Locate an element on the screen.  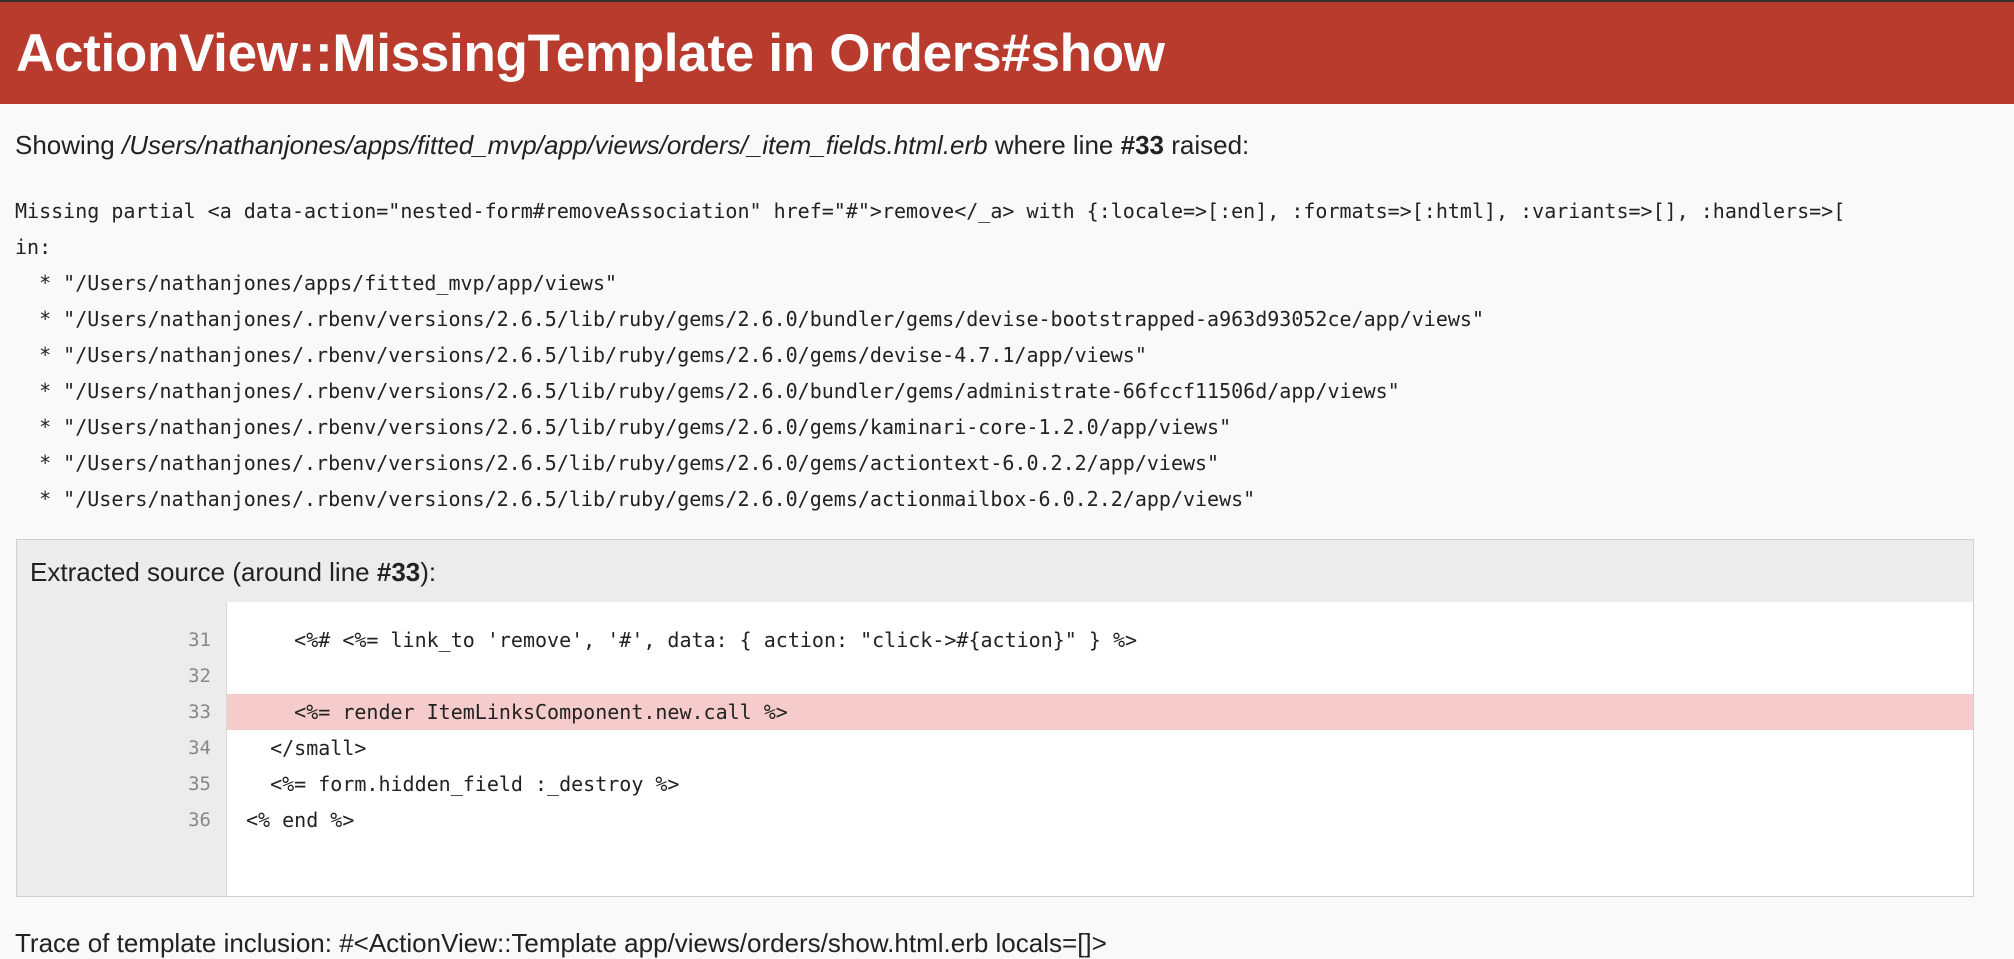
message-line: in: is located at coordinates (33, 247).